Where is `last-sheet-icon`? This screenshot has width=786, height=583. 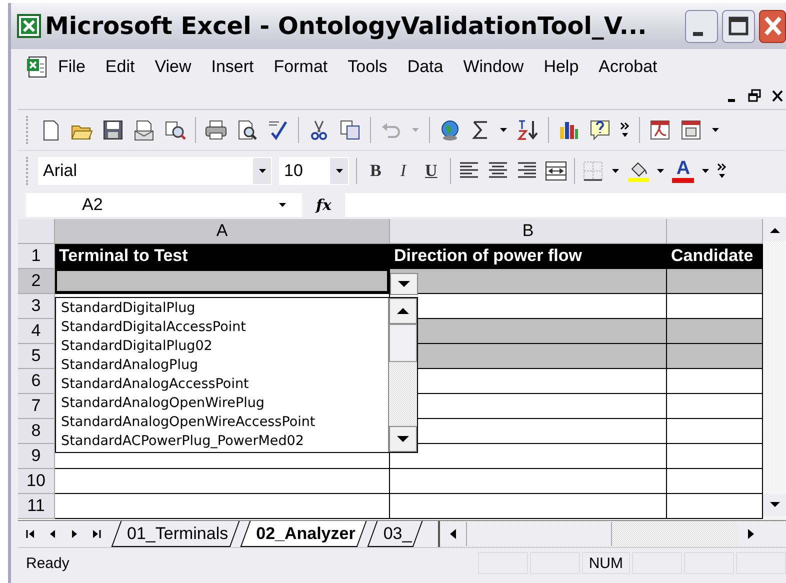
last-sheet-icon is located at coordinates (96, 534).